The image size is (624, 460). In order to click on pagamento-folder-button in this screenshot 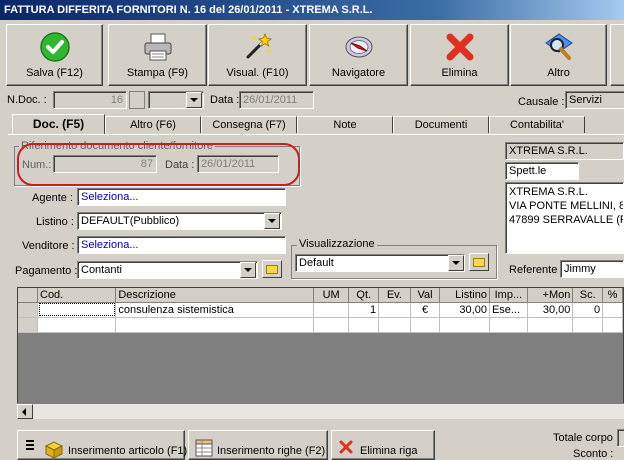, I will do `click(272, 269)`.